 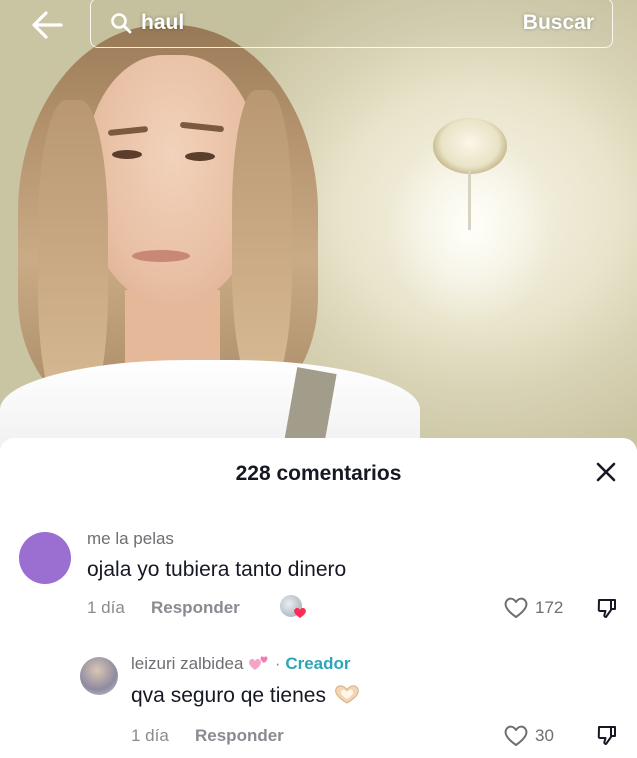 I want to click on comment-text: ojala yo tubiera tanto dinero, so click(x=217, y=569).